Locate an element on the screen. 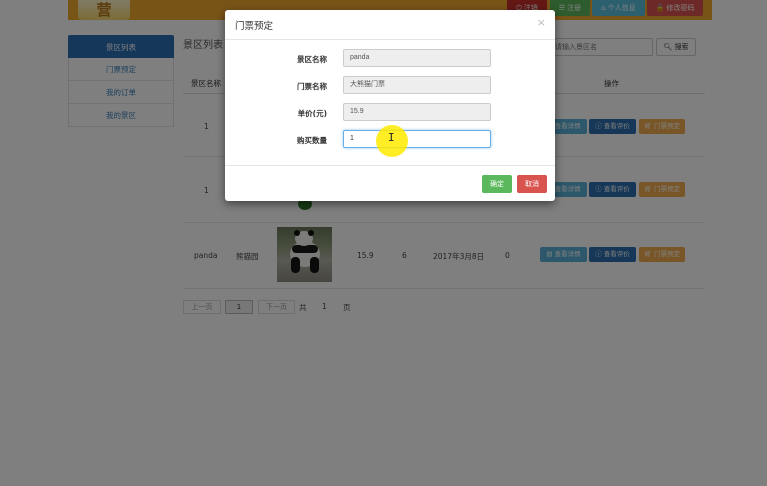 The height and width of the screenshot is (486, 767). unit-price-field: 15.9 is located at coordinates (417, 112).